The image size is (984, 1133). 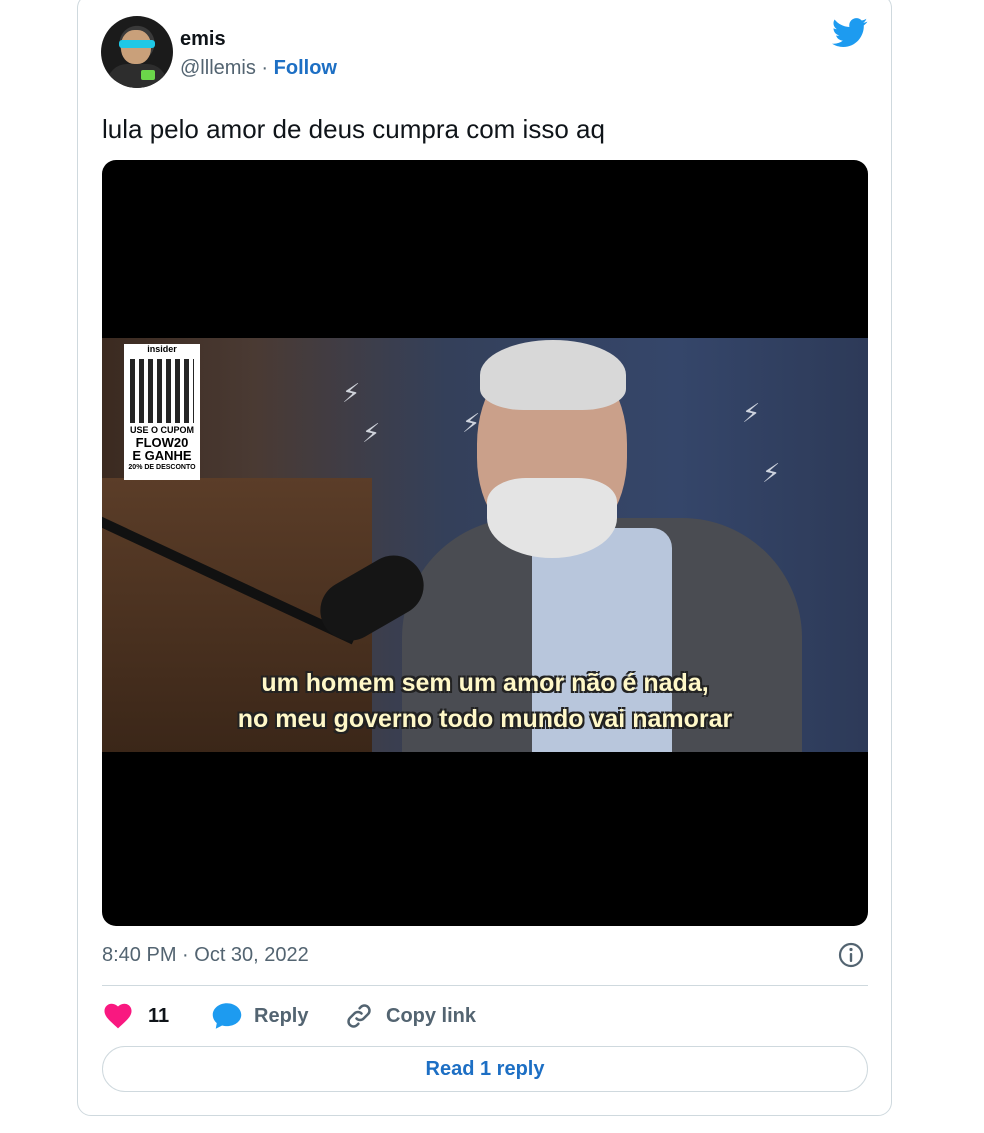 What do you see at coordinates (305, 68) in the screenshot?
I see `follow-button: Follow` at bounding box center [305, 68].